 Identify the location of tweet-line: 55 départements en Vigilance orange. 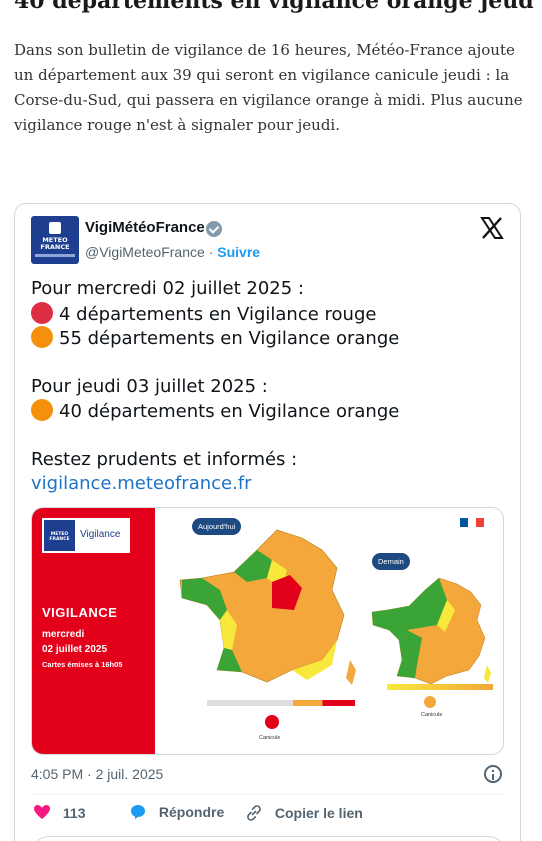
(268, 338).